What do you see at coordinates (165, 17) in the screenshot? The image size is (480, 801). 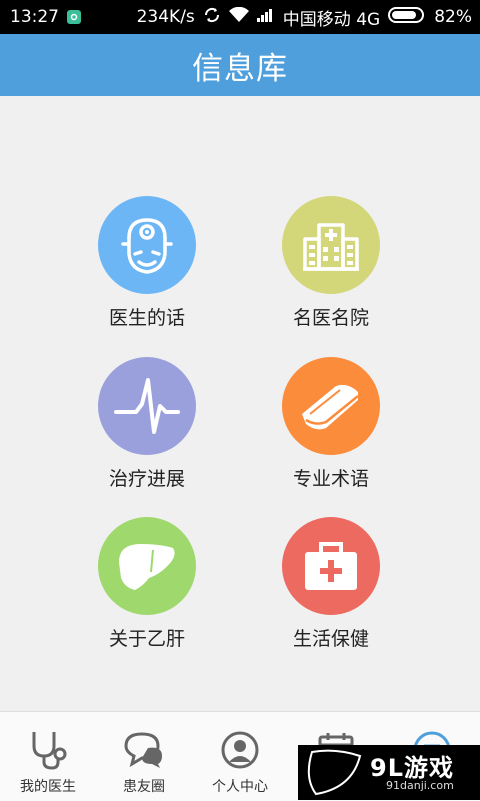 I see `network-speed: 234K/s` at bounding box center [165, 17].